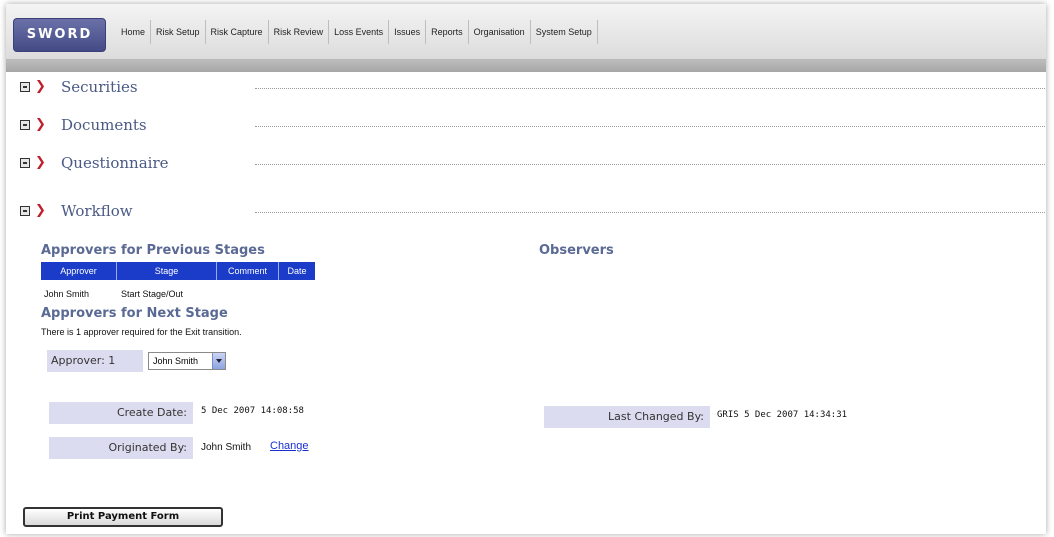 The height and width of the screenshot is (537, 1054). I want to click on prev-approver-stage: Start Stage/Out, so click(152, 294).